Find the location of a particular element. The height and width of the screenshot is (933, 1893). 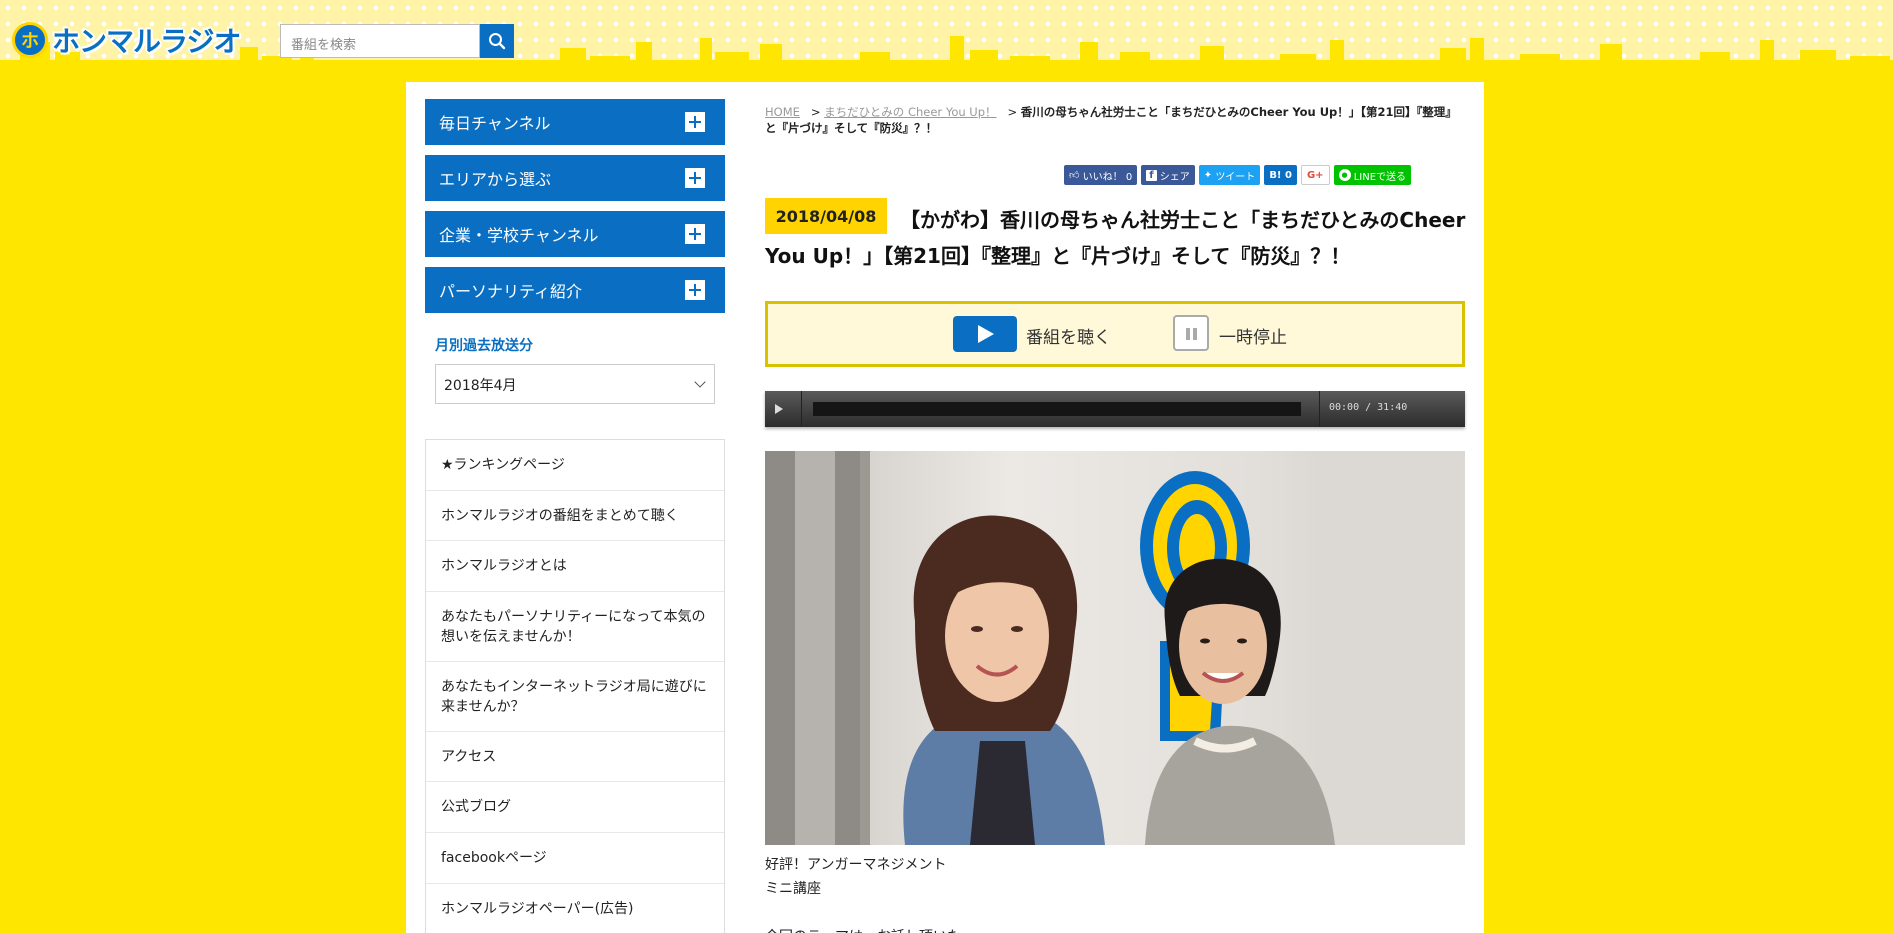

facebook-like-button: 👍︎ いいね！ 0 is located at coordinates (1101, 175).